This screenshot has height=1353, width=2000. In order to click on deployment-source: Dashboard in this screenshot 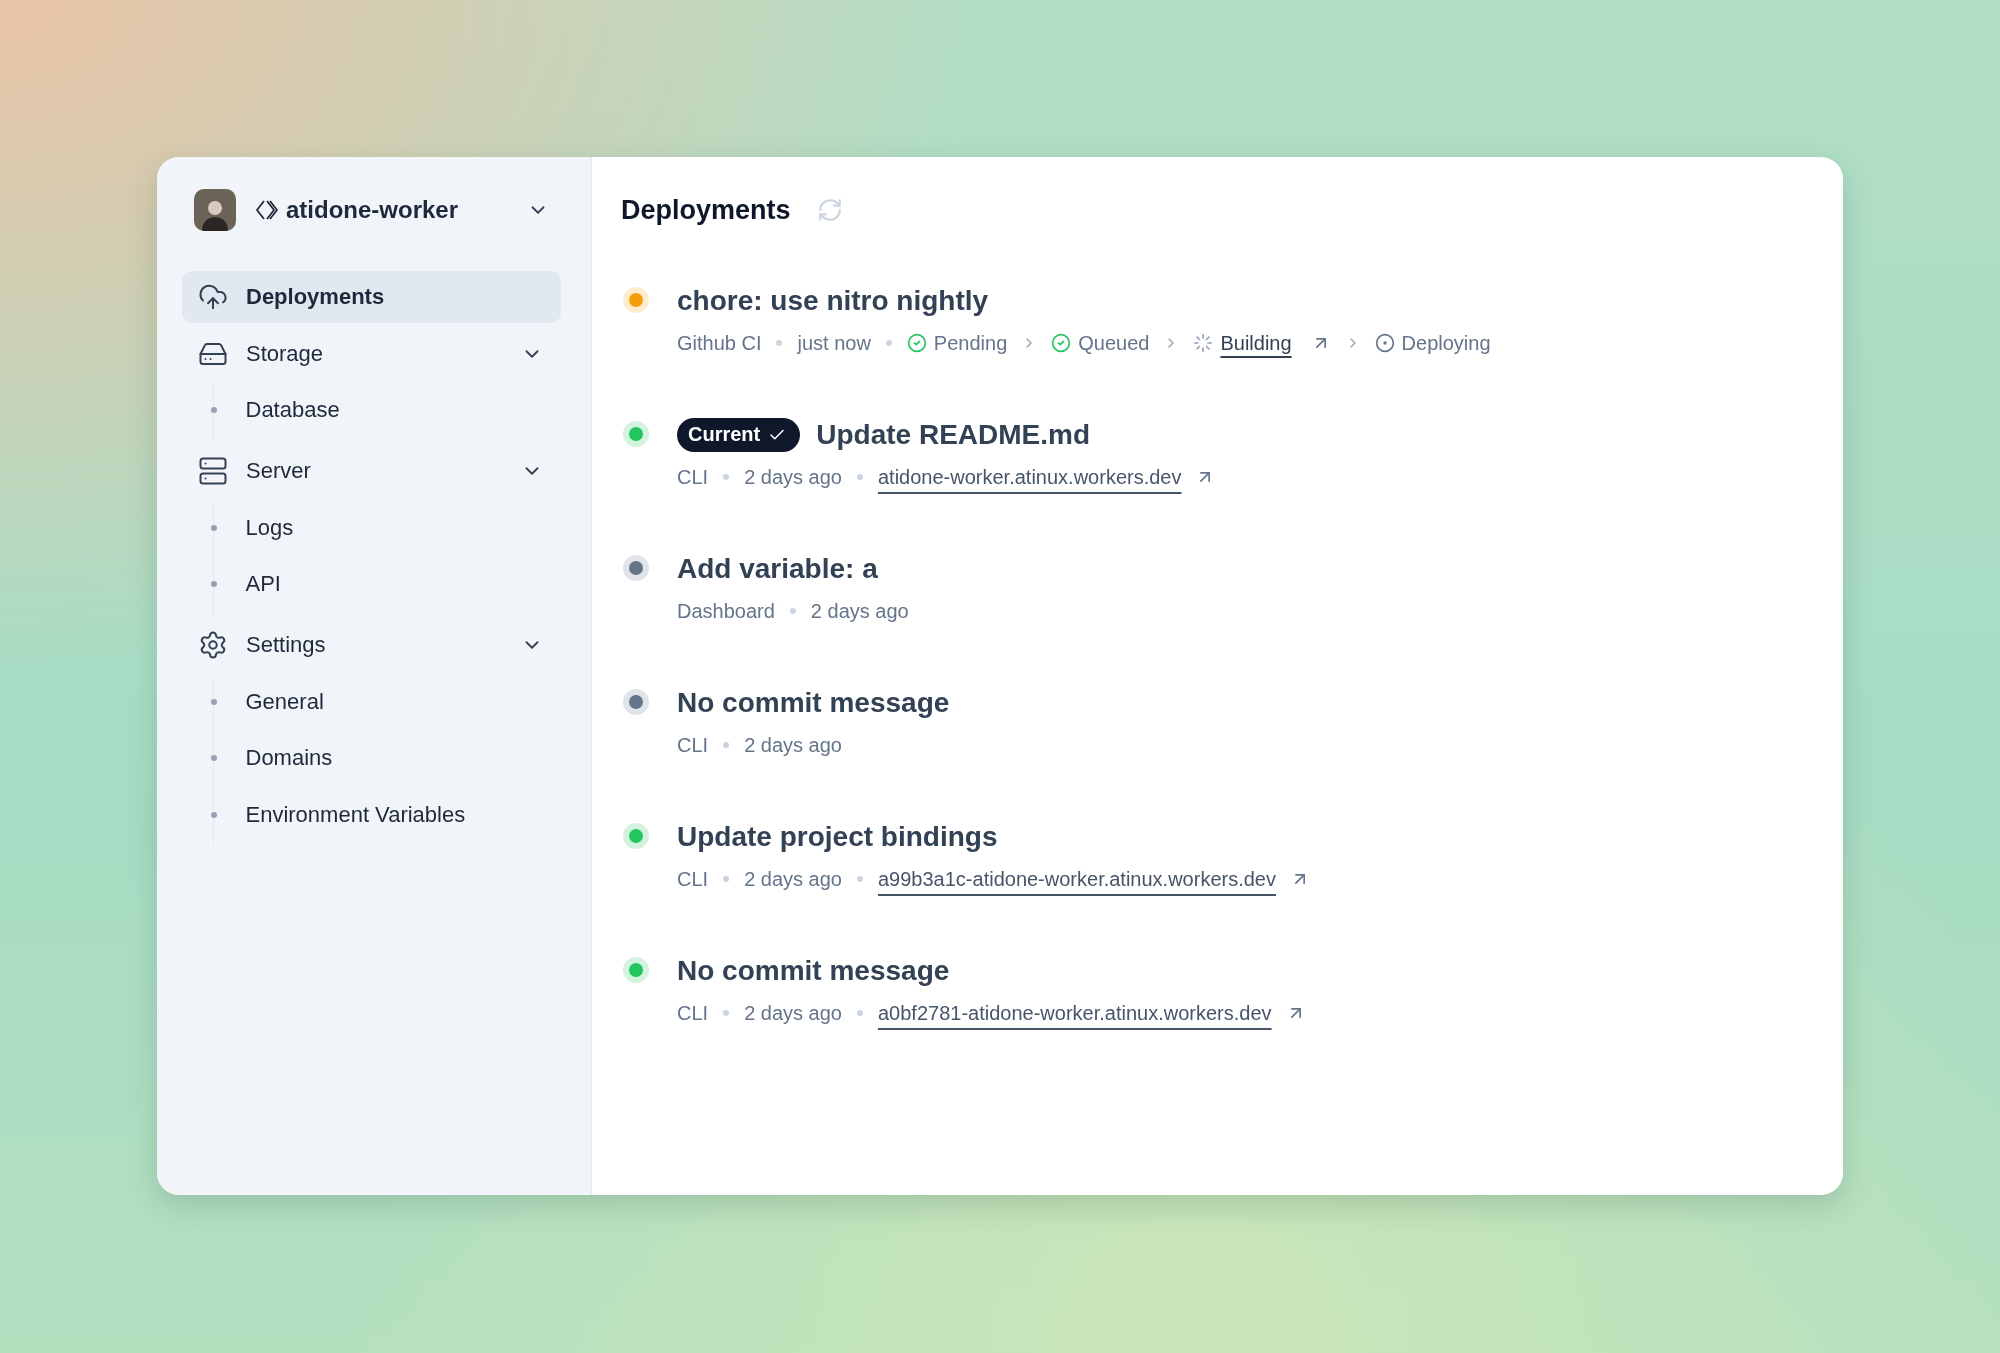, I will do `click(726, 611)`.